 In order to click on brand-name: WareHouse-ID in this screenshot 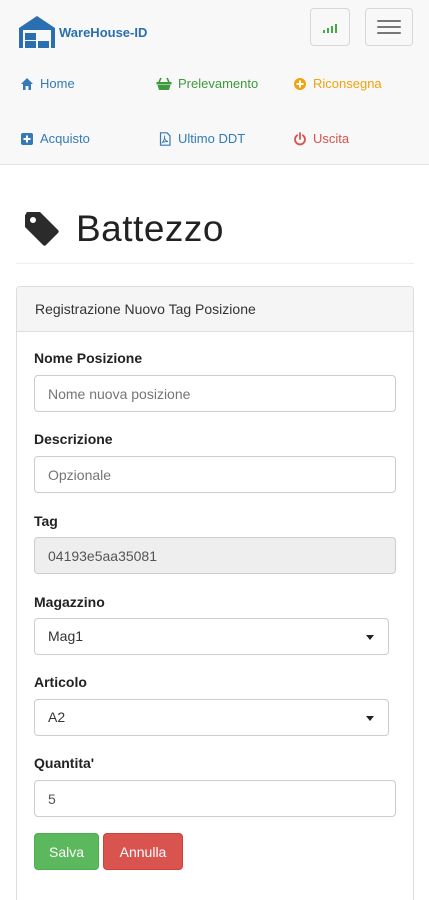, I will do `click(103, 32)`.